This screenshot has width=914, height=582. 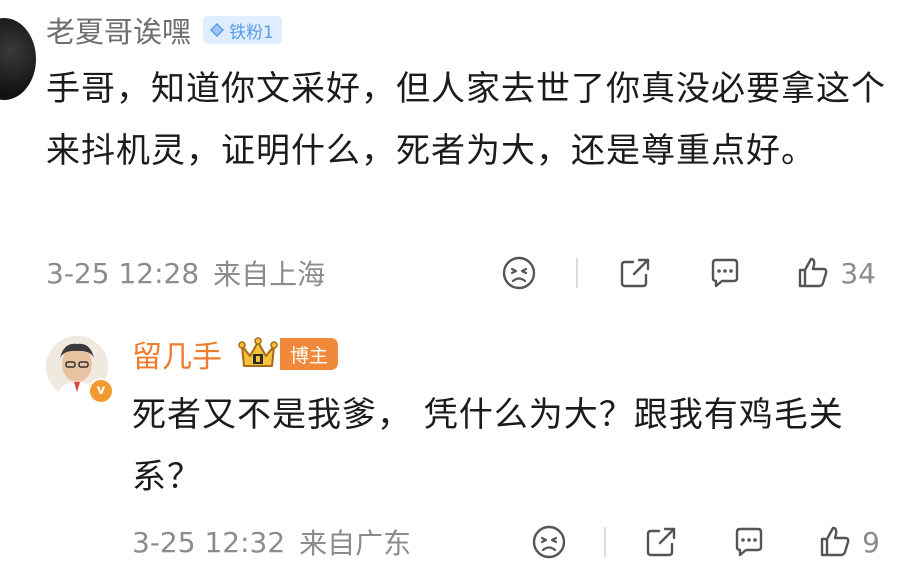 I want to click on comment-location: 来自广东, so click(x=355, y=543).